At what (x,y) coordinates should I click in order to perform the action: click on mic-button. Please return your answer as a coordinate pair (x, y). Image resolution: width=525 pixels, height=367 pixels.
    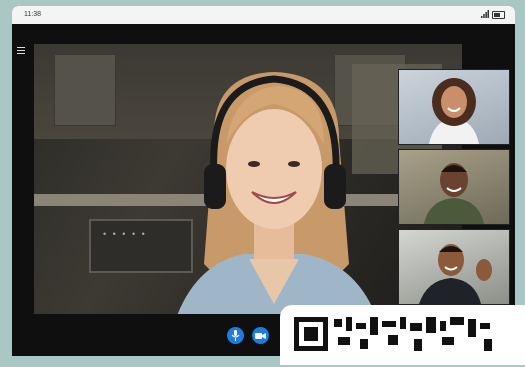
    Looking at the image, I should click on (235, 335).